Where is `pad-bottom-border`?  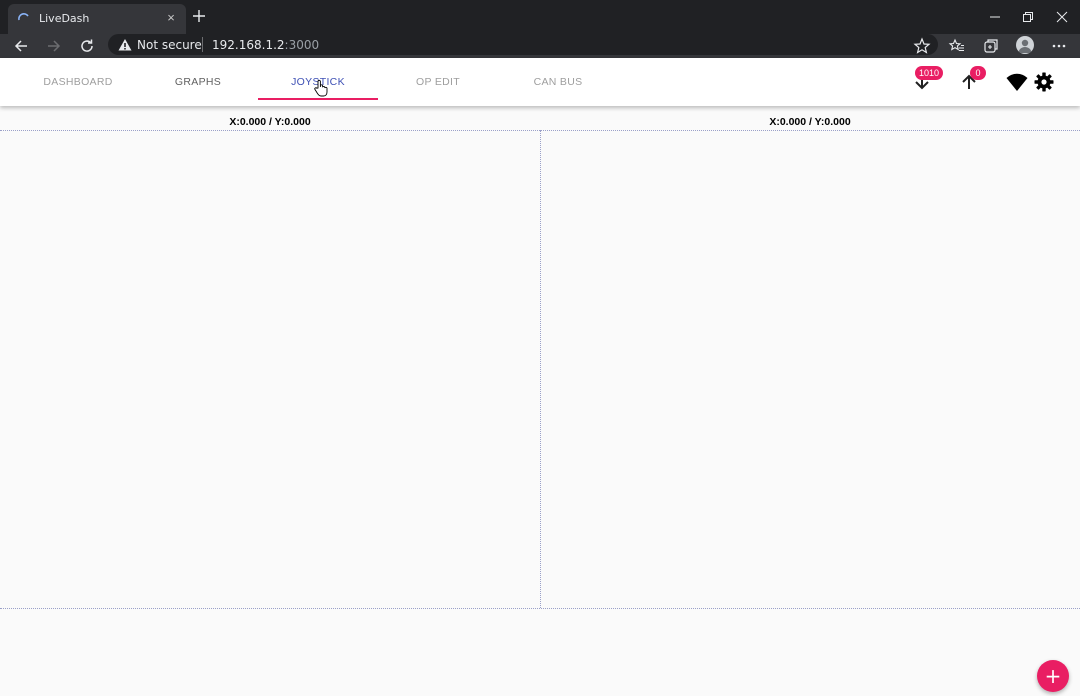 pad-bottom-border is located at coordinates (540, 608).